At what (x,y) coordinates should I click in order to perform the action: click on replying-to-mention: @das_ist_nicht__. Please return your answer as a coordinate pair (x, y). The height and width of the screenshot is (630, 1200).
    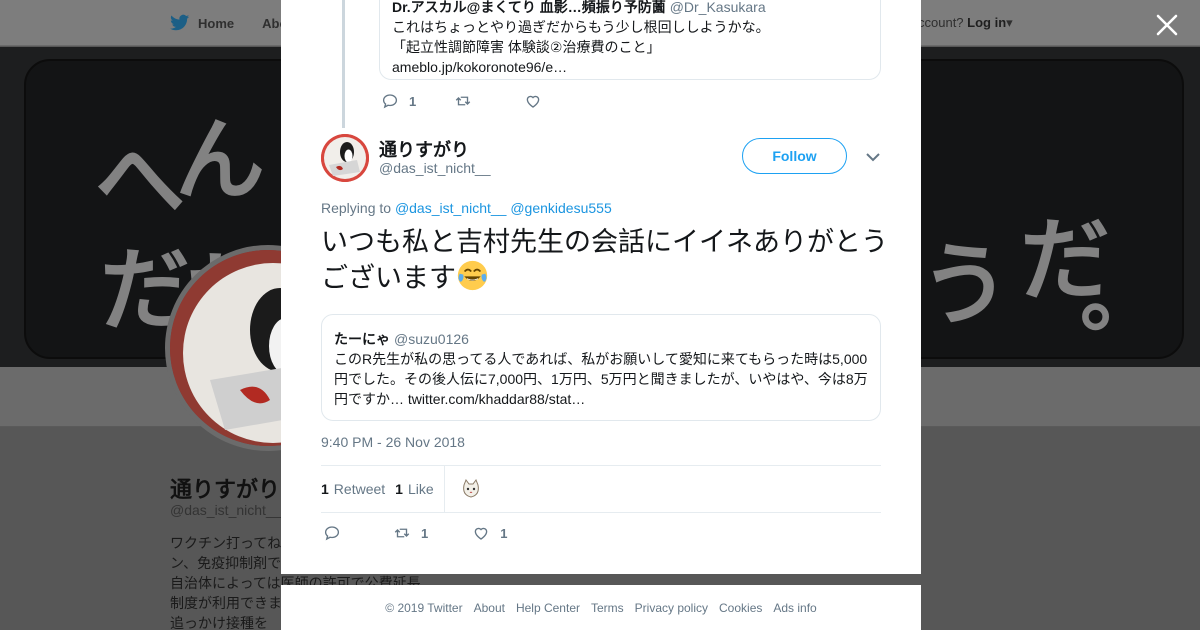
    Looking at the image, I should click on (451, 208).